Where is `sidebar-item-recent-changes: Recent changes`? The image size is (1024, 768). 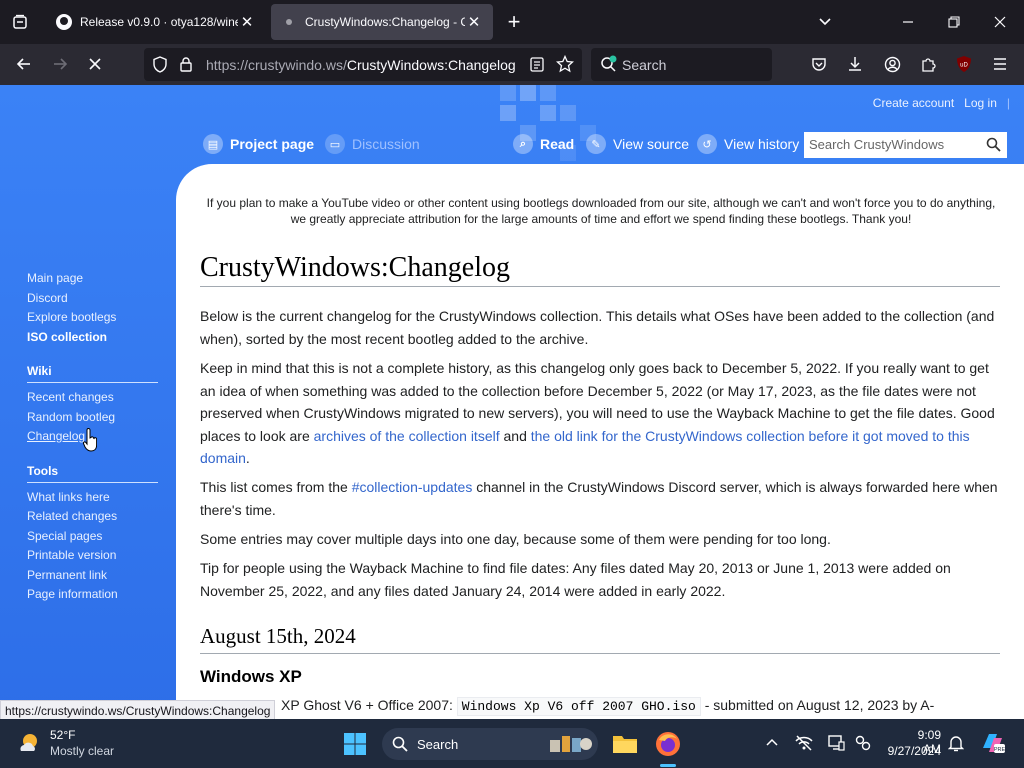 sidebar-item-recent-changes: Recent changes is located at coordinates (70, 397).